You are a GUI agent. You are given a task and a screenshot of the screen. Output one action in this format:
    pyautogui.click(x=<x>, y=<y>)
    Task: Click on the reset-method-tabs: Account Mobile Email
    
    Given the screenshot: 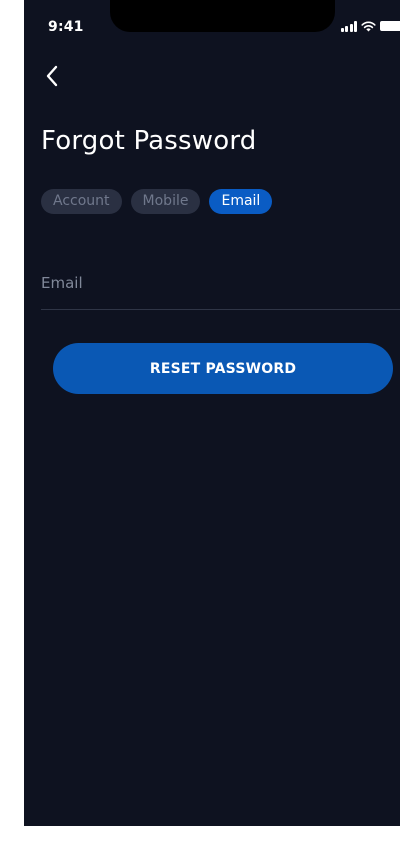 What is the action you would take?
    pyautogui.click(x=157, y=201)
    